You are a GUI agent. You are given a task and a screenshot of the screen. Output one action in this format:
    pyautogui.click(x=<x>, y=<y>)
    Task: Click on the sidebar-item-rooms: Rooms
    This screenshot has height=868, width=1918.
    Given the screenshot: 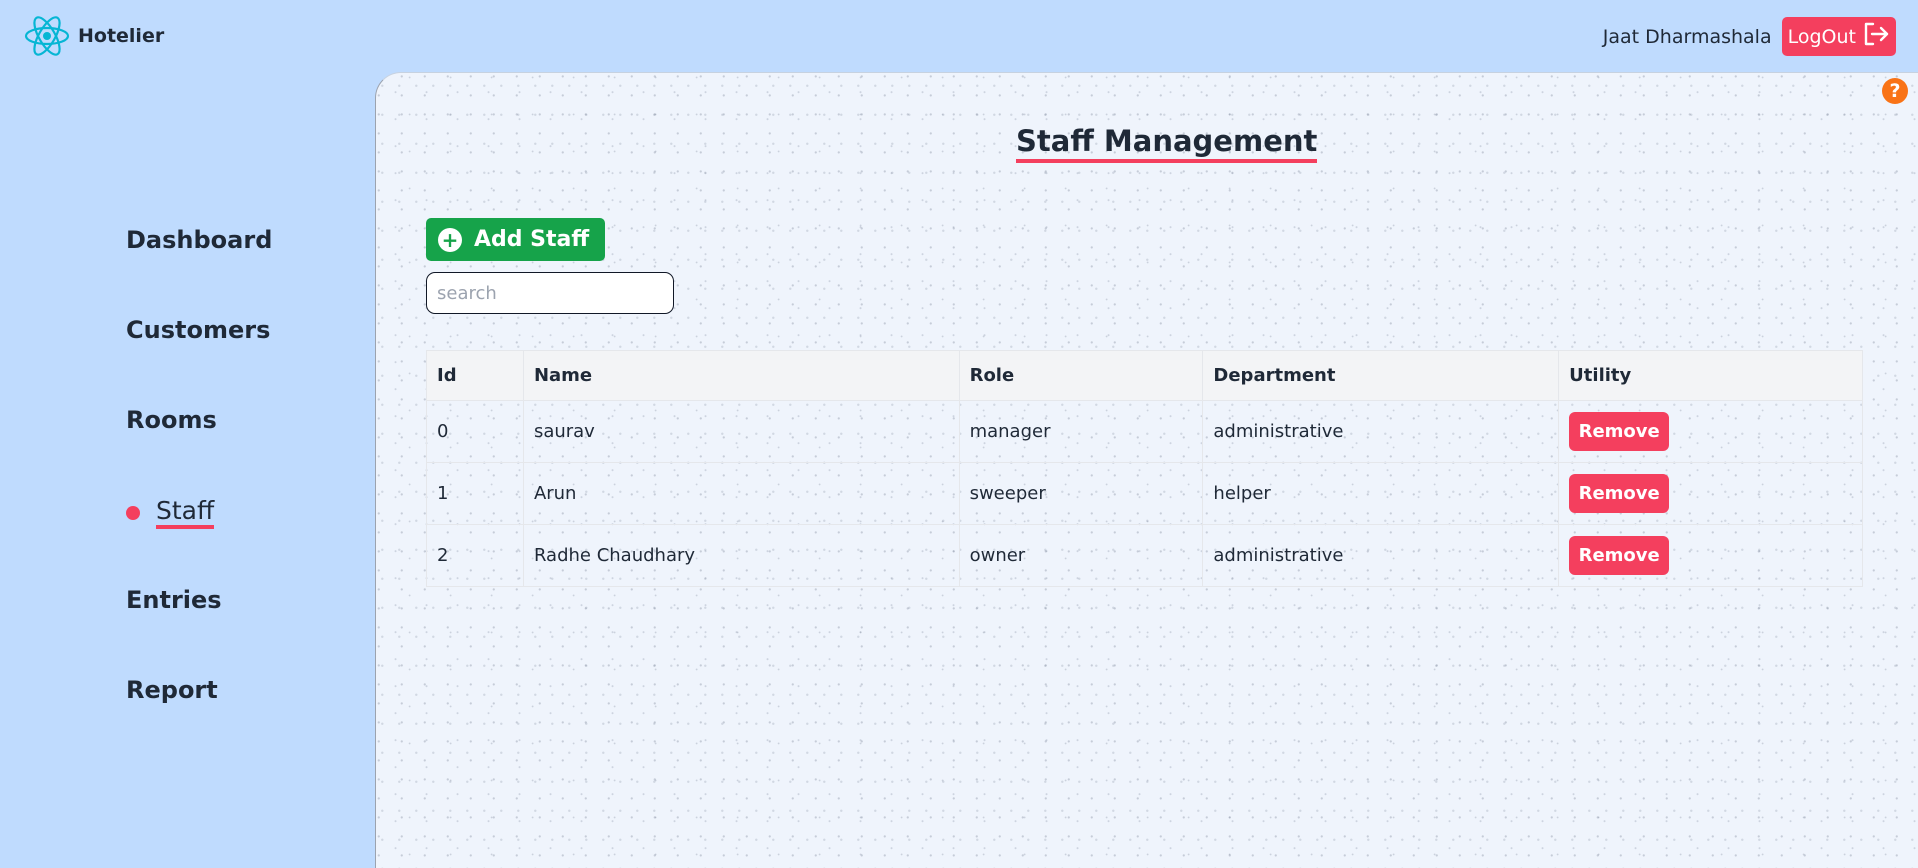 What is the action you would take?
    pyautogui.click(x=171, y=420)
    